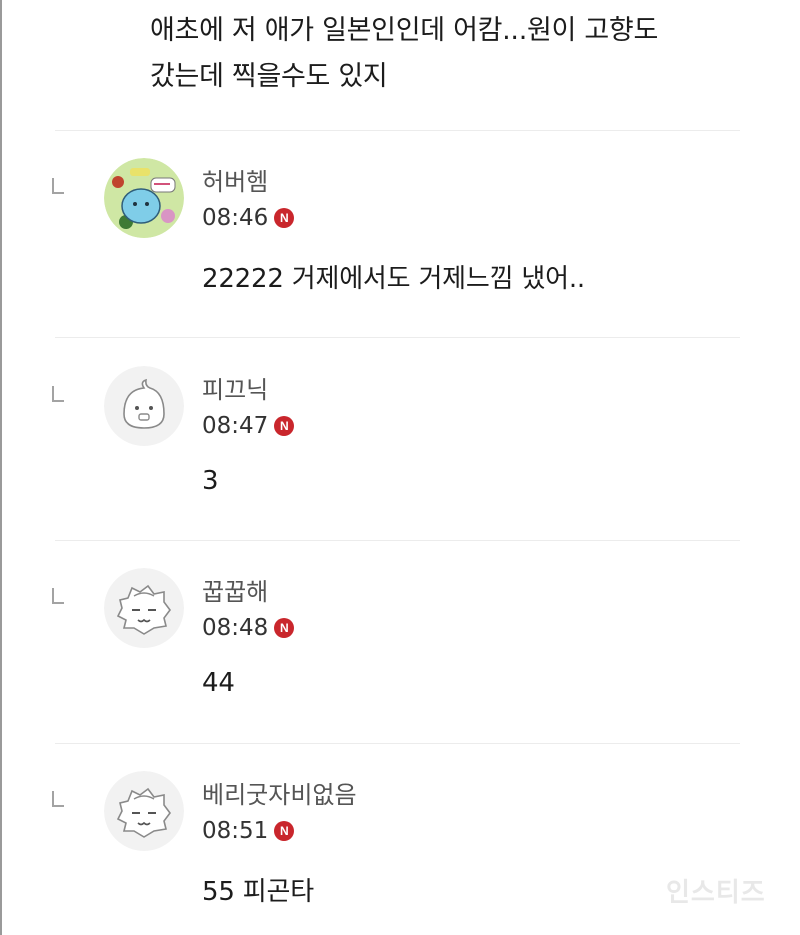 This screenshot has width=800, height=935. Describe the element at coordinates (258, 892) in the screenshot. I see `reply-text: 55 피곤타` at that location.